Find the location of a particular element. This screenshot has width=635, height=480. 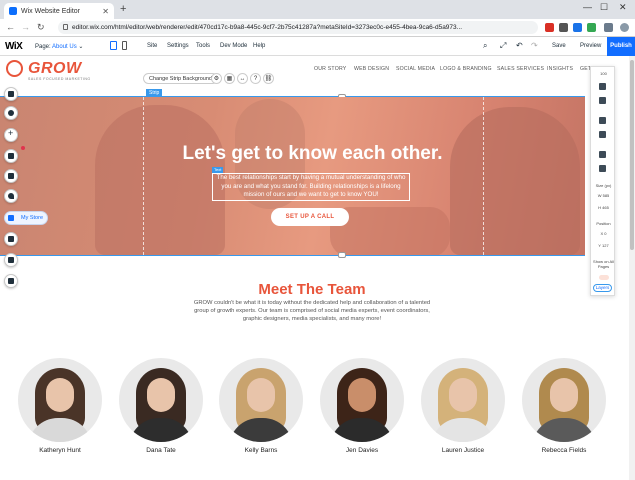

zoom-icon: ⌕ is located at coordinates (485, 46).